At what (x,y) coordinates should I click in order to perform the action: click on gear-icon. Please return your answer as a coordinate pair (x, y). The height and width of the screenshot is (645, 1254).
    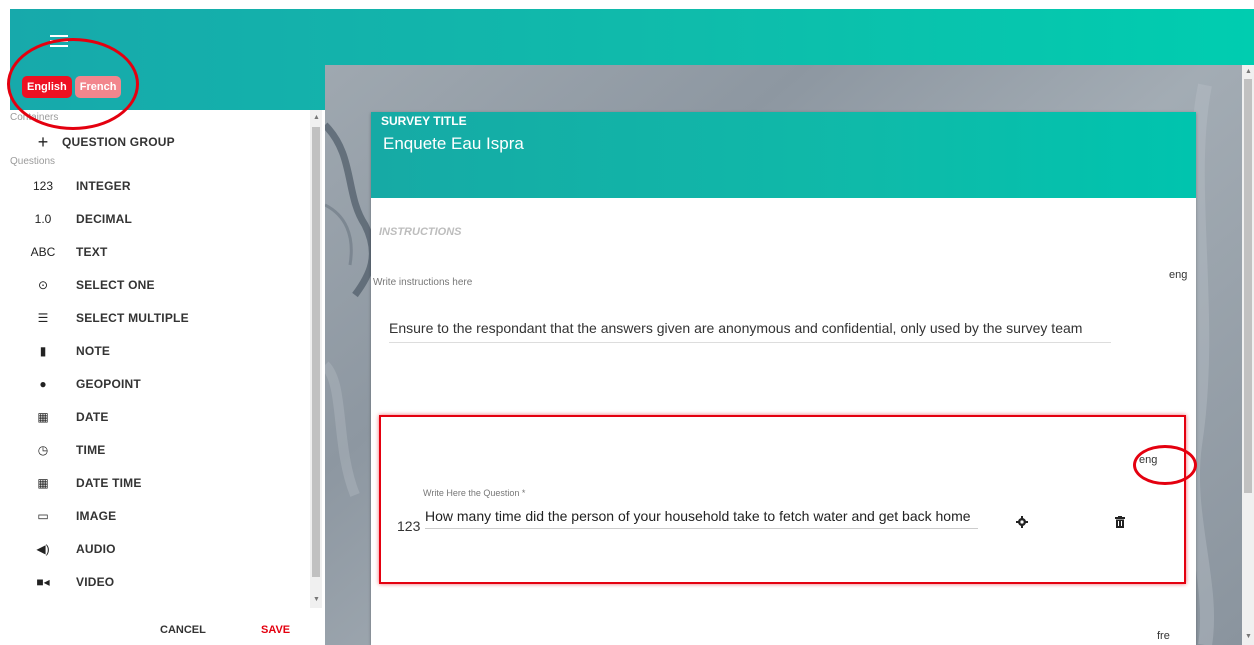
    Looking at the image, I should click on (1022, 524).